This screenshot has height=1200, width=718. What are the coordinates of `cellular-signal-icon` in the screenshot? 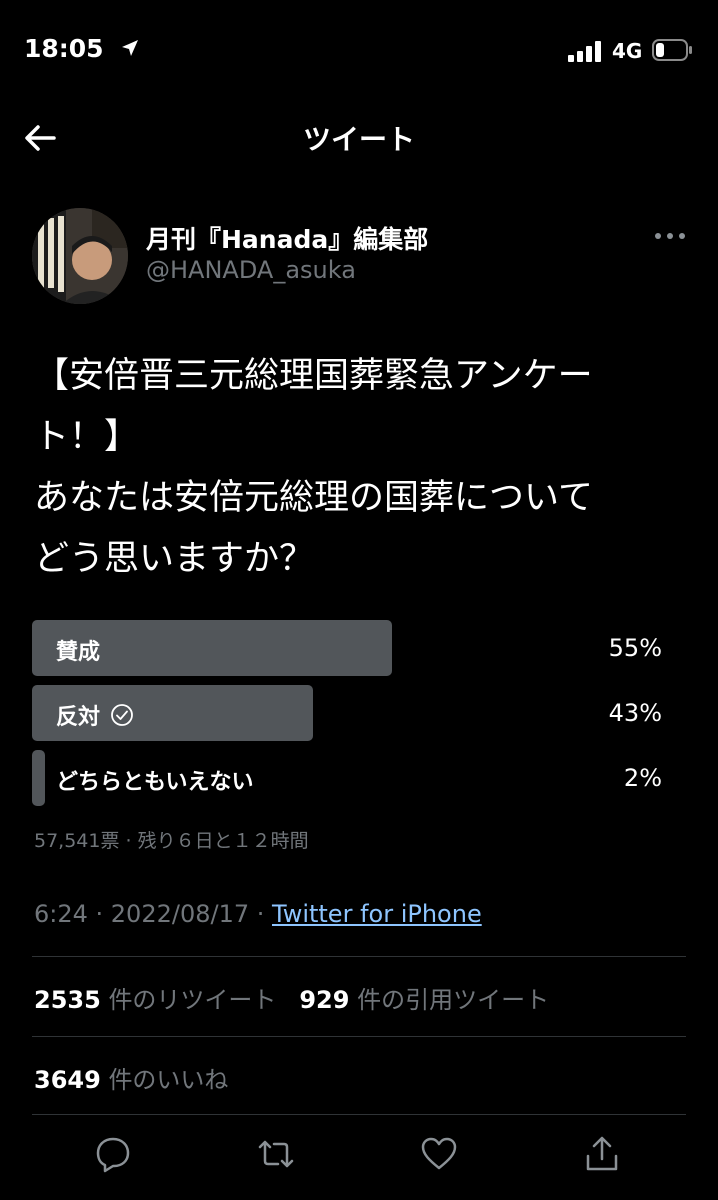 It's located at (584, 51).